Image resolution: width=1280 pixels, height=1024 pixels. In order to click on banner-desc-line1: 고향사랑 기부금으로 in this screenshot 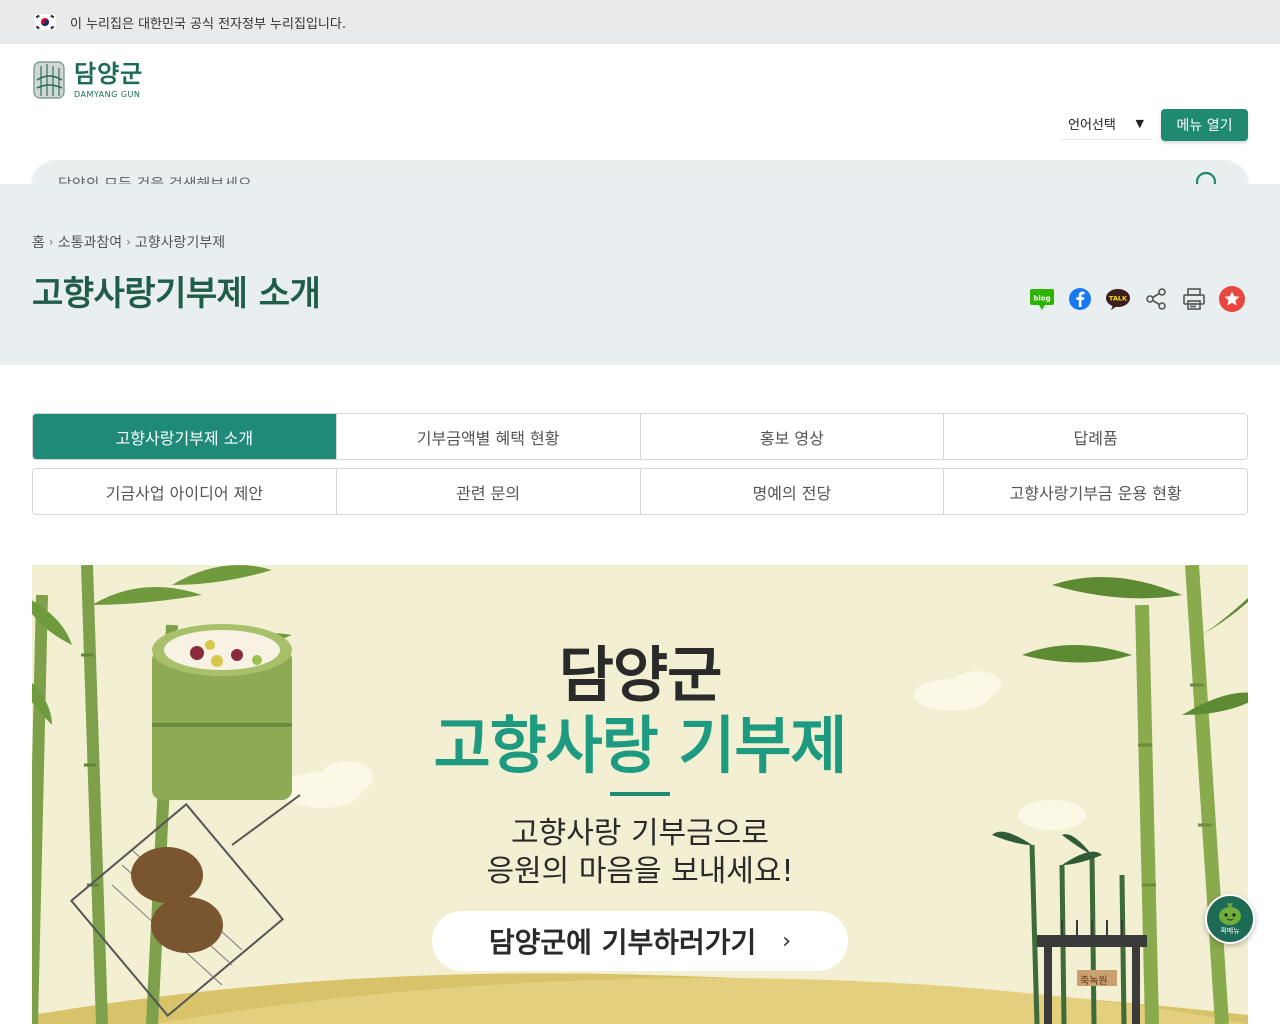, I will do `click(640, 833)`.